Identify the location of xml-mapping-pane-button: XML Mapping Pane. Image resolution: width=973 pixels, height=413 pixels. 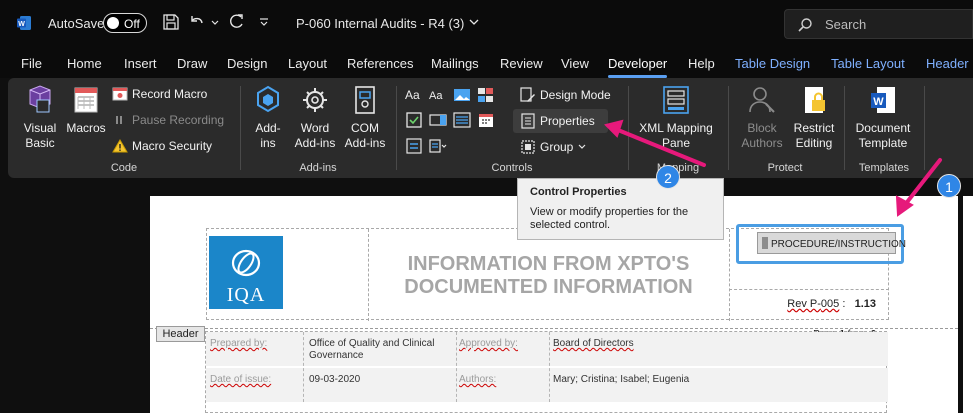
(676, 117).